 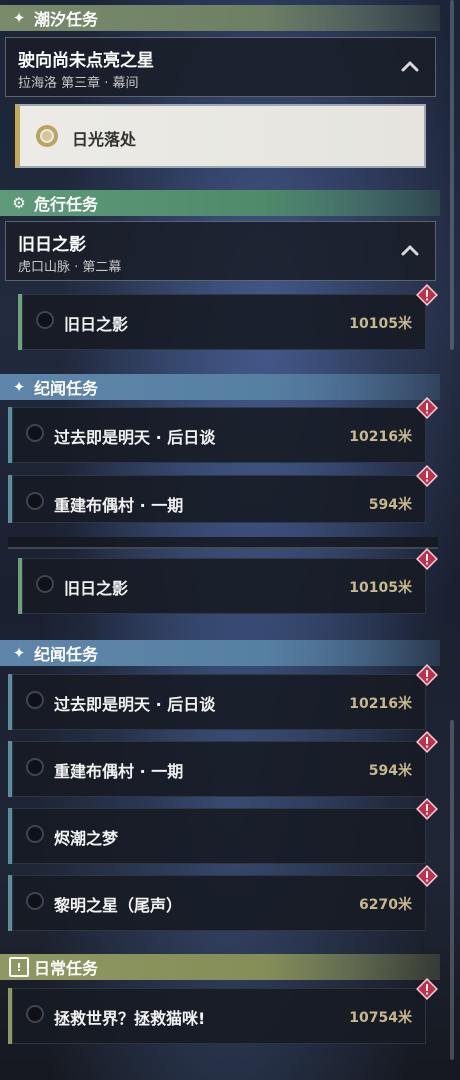 I want to click on chapter-title: 旧日之影, so click(x=52, y=245).